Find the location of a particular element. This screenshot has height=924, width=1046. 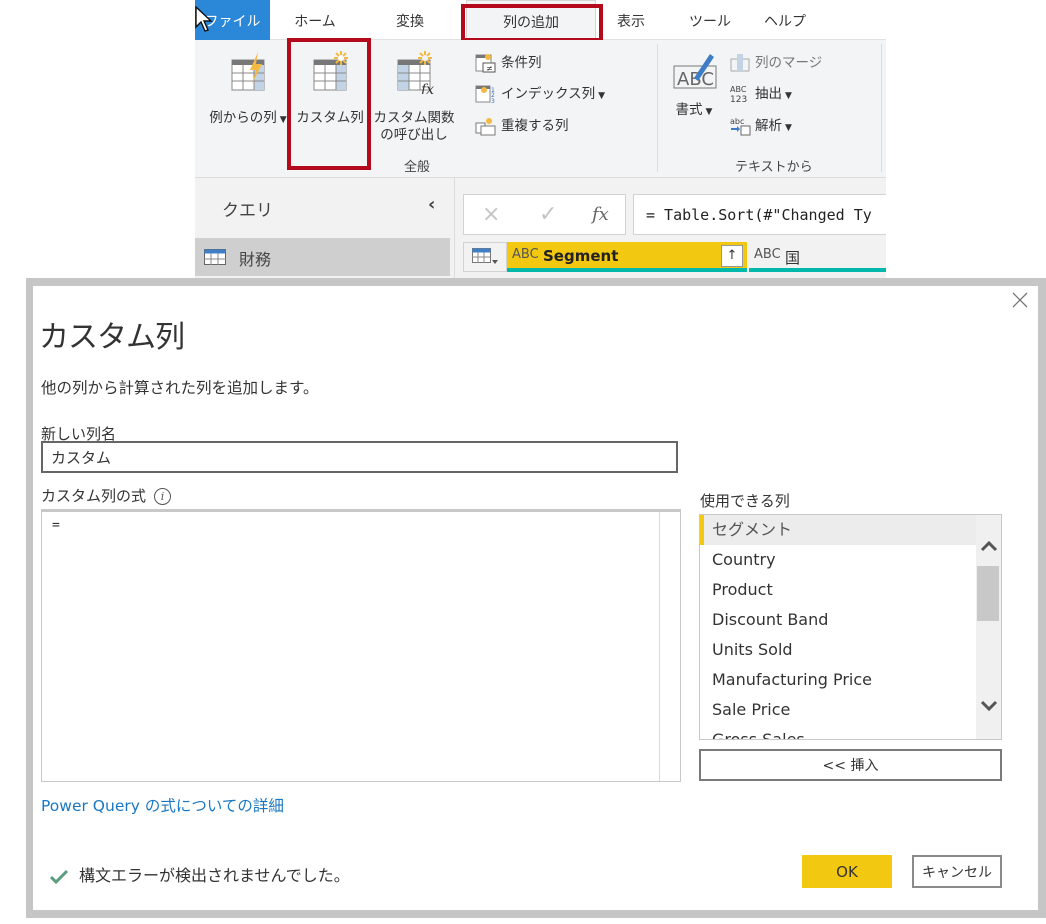

list-scrollbar is located at coordinates (988, 627).